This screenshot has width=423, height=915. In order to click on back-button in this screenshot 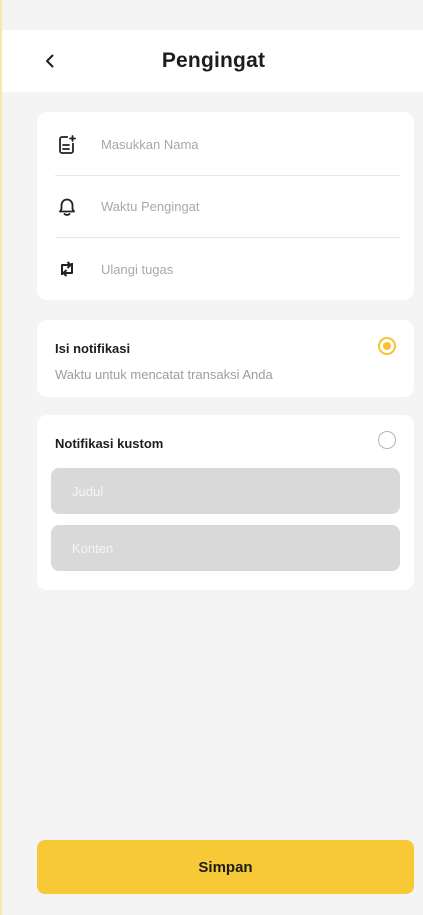, I will do `click(50, 61)`.